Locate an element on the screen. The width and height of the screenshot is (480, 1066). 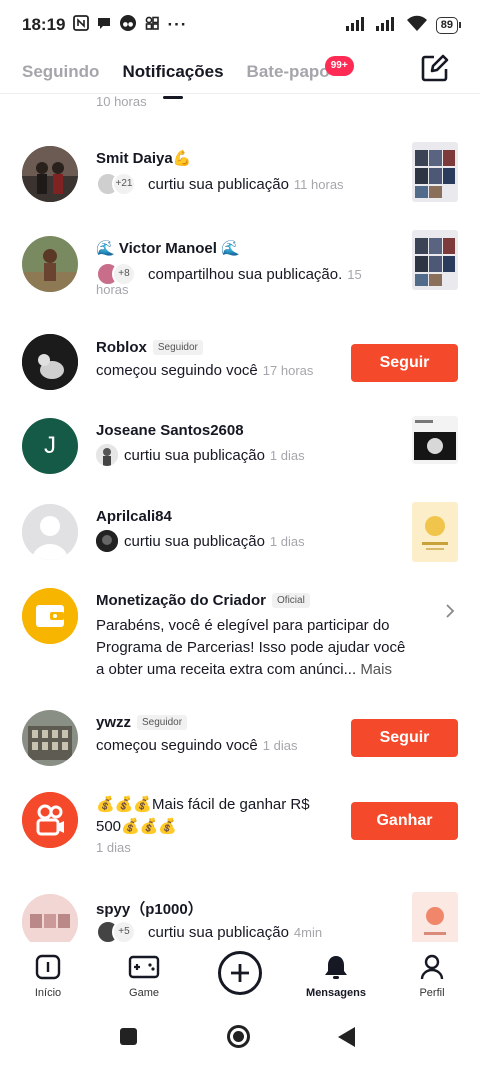
timestamp: 4min is located at coordinates (308, 932).